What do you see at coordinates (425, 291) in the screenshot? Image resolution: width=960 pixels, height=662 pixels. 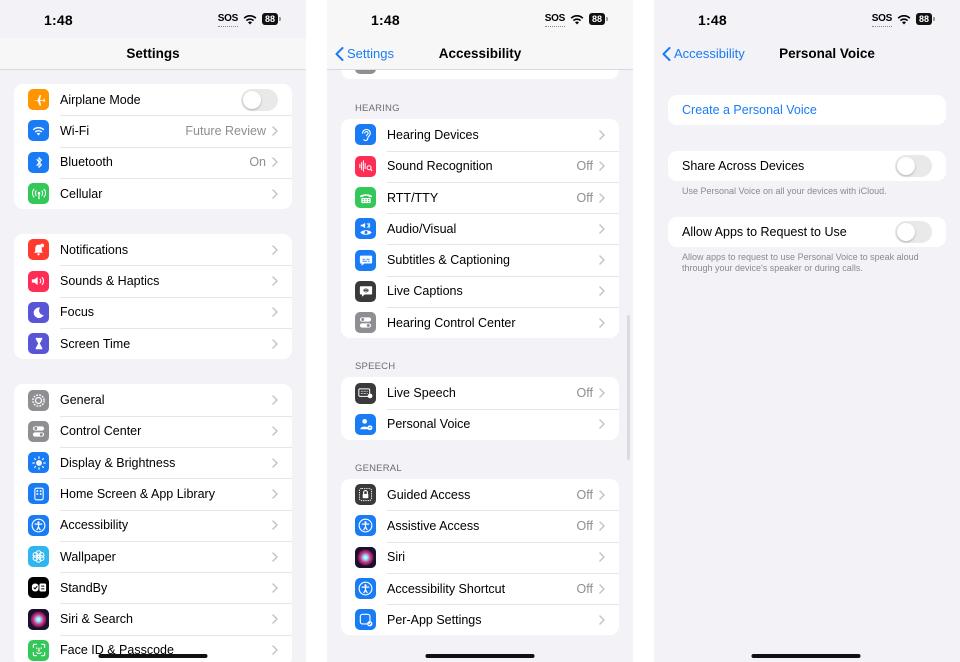 I see `item-label: Live Captions` at bounding box center [425, 291].